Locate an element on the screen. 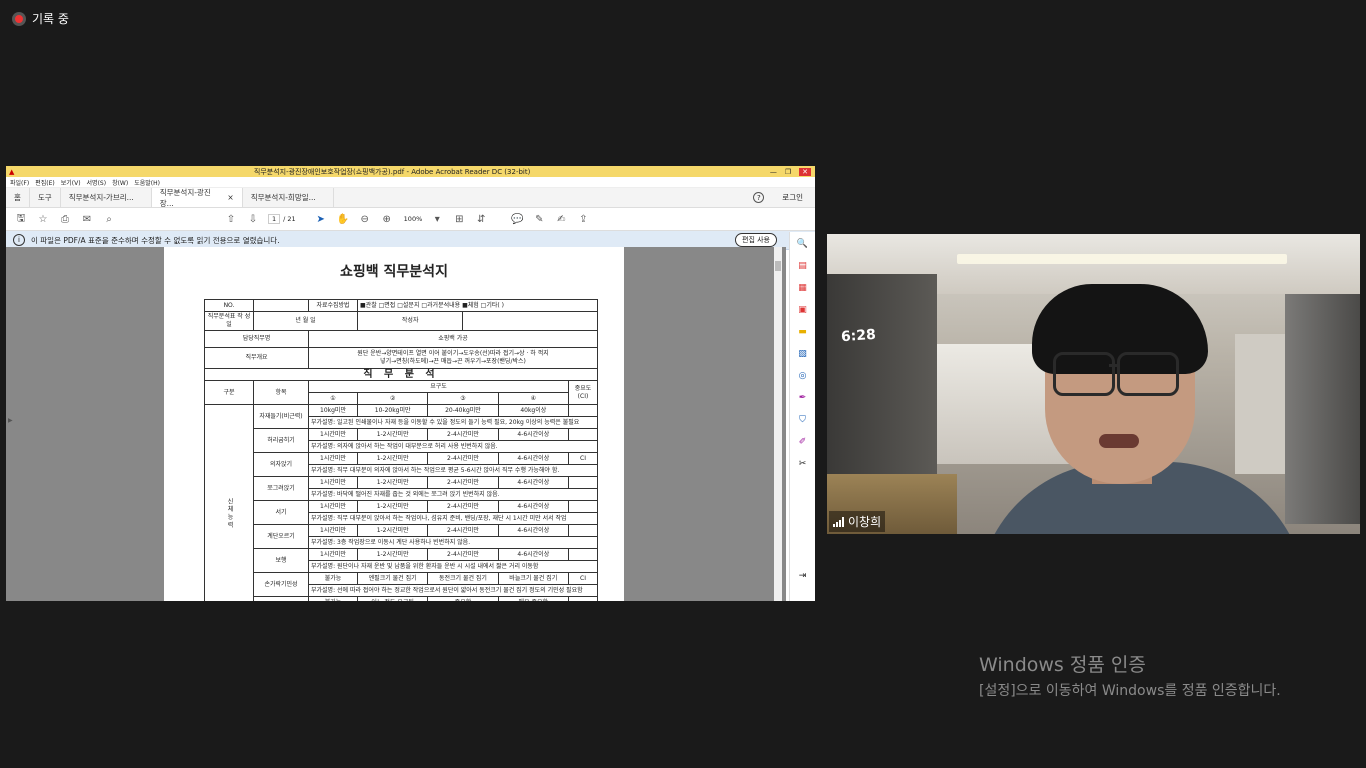 This screenshot has height=768, width=1366. expand-left-pane-icon: ▶ is located at coordinates (10, 420).